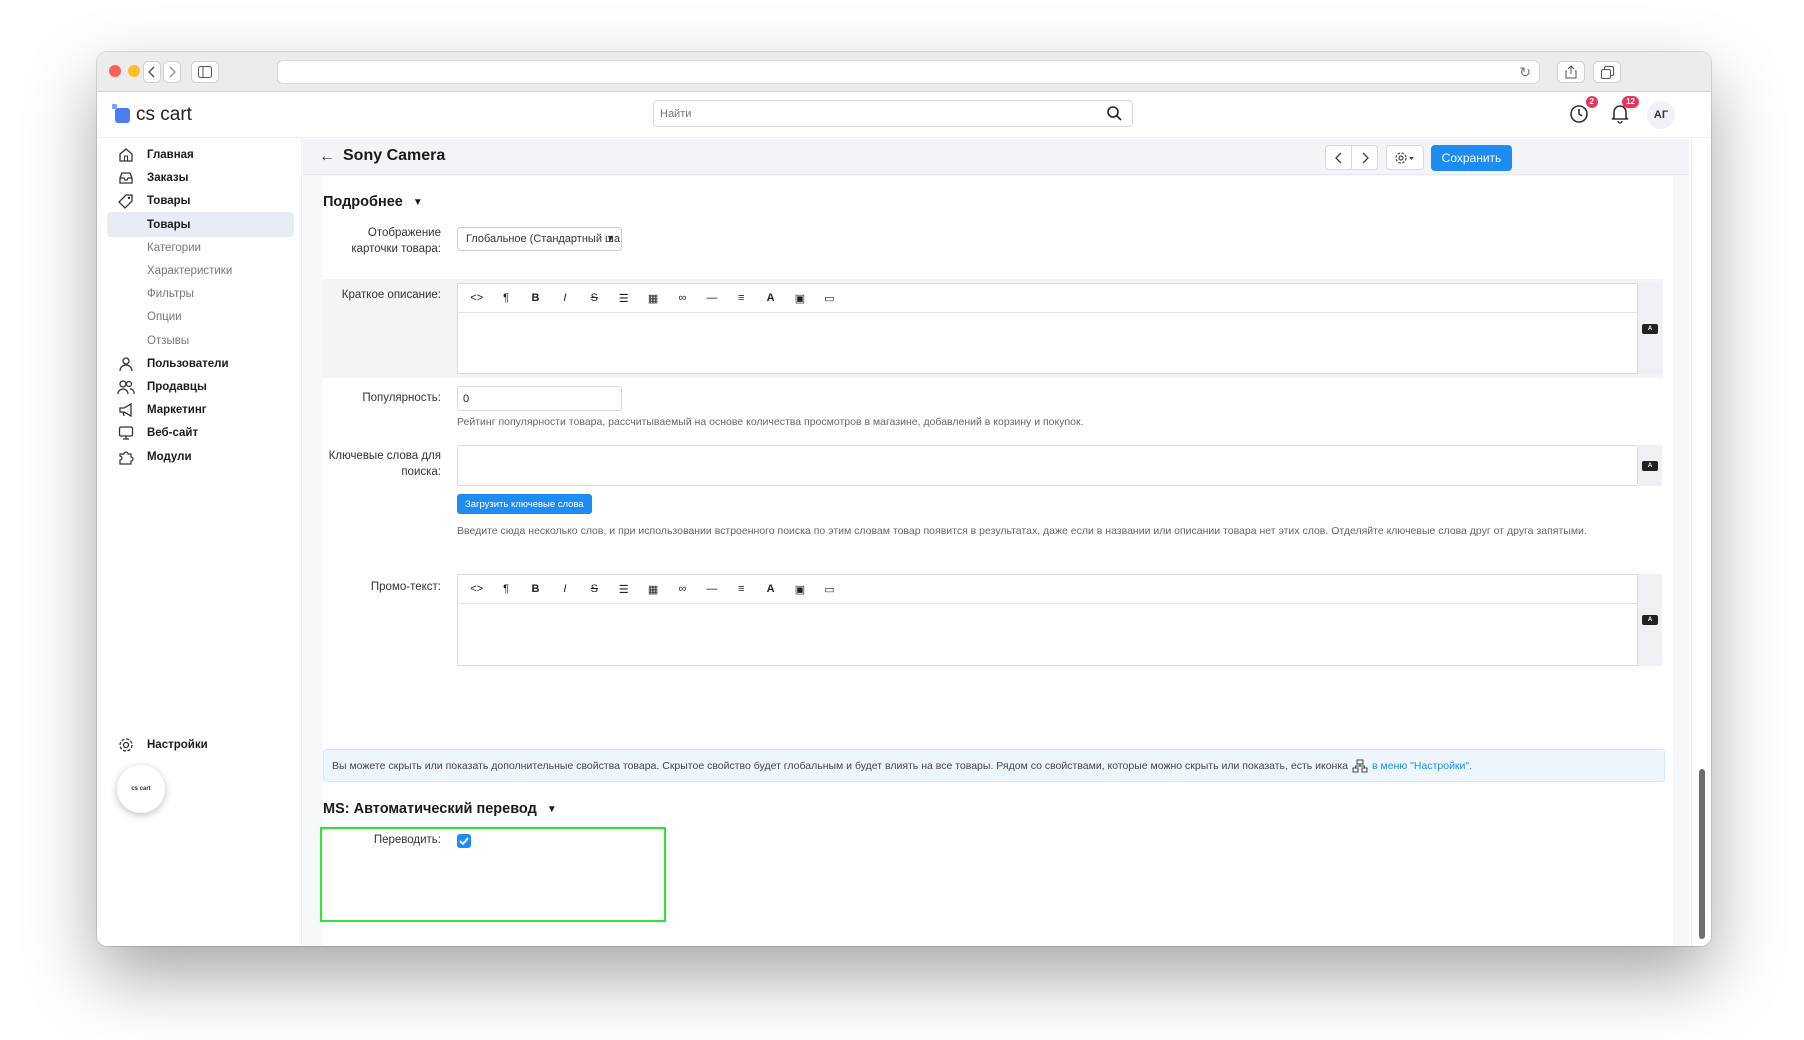 This screenshot has height=1040, width=1804. I want to click on sidebar-subitem-categories: Категории, so click(200, 247).